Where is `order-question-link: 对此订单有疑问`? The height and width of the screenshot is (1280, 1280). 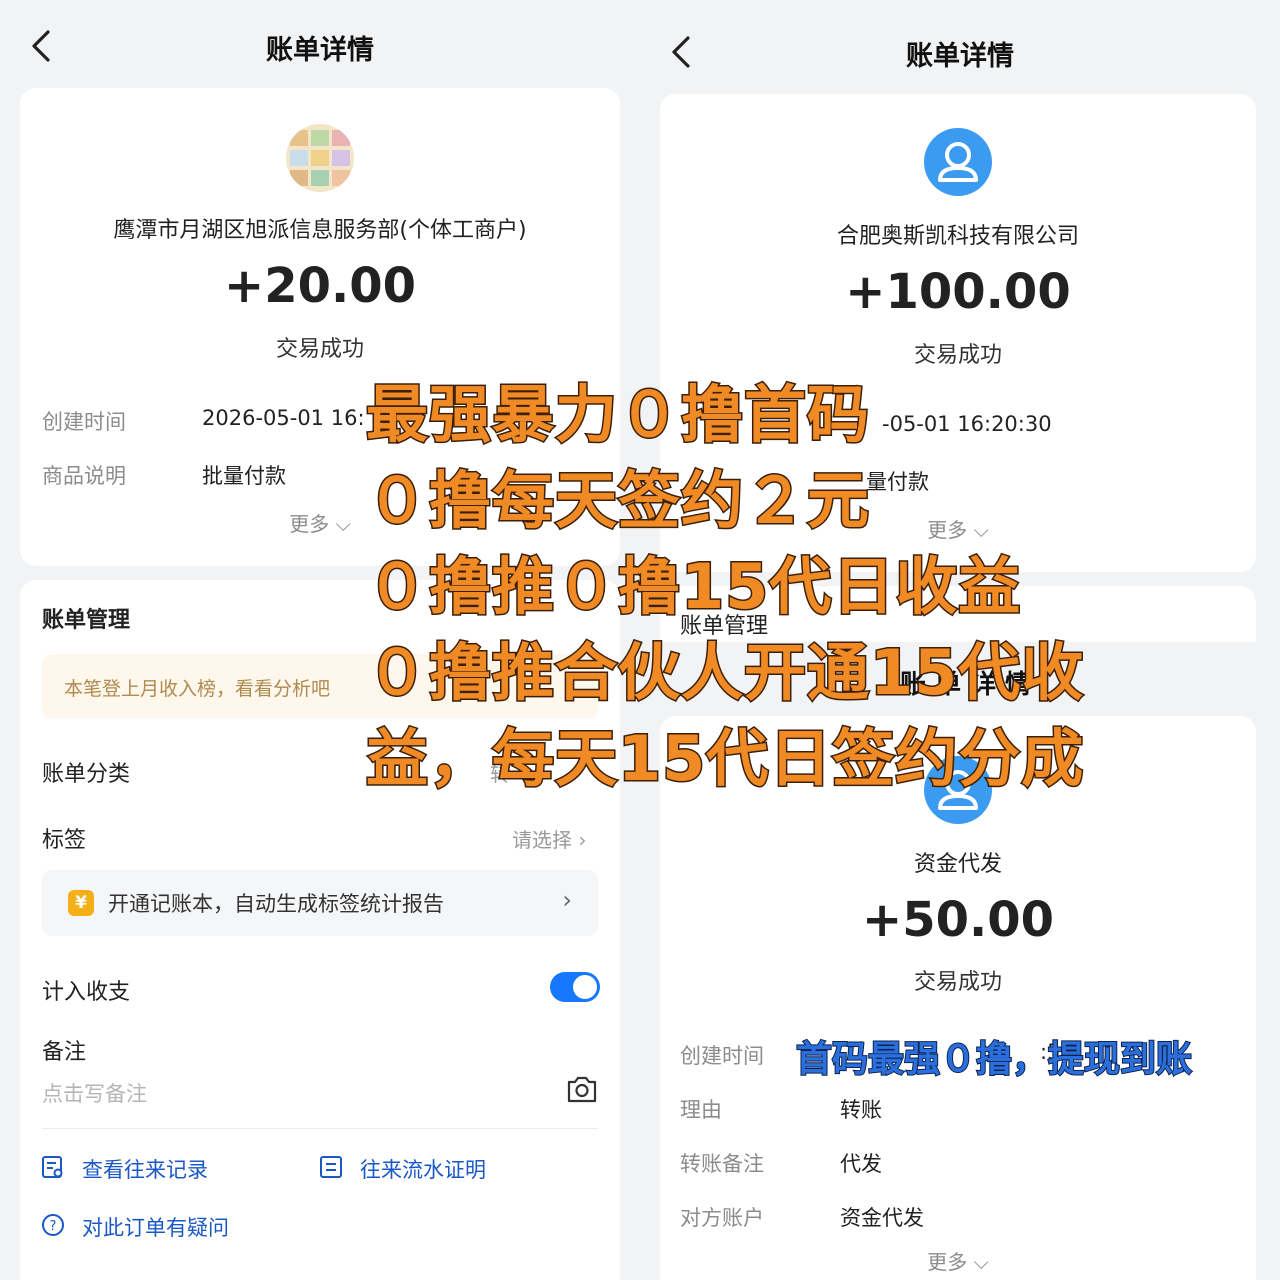
order-question-link: 对此订单有疑问 is located at coordinates (155, 1227).